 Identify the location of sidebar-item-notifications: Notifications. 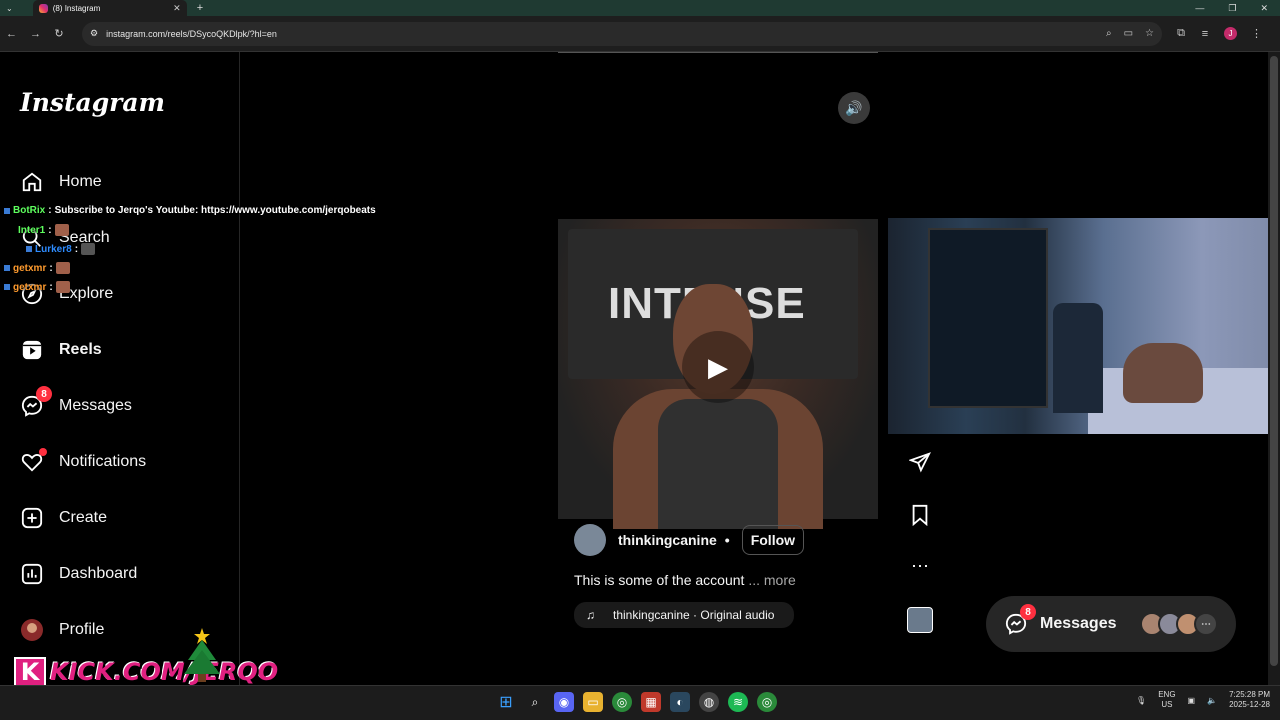
(83, 462).